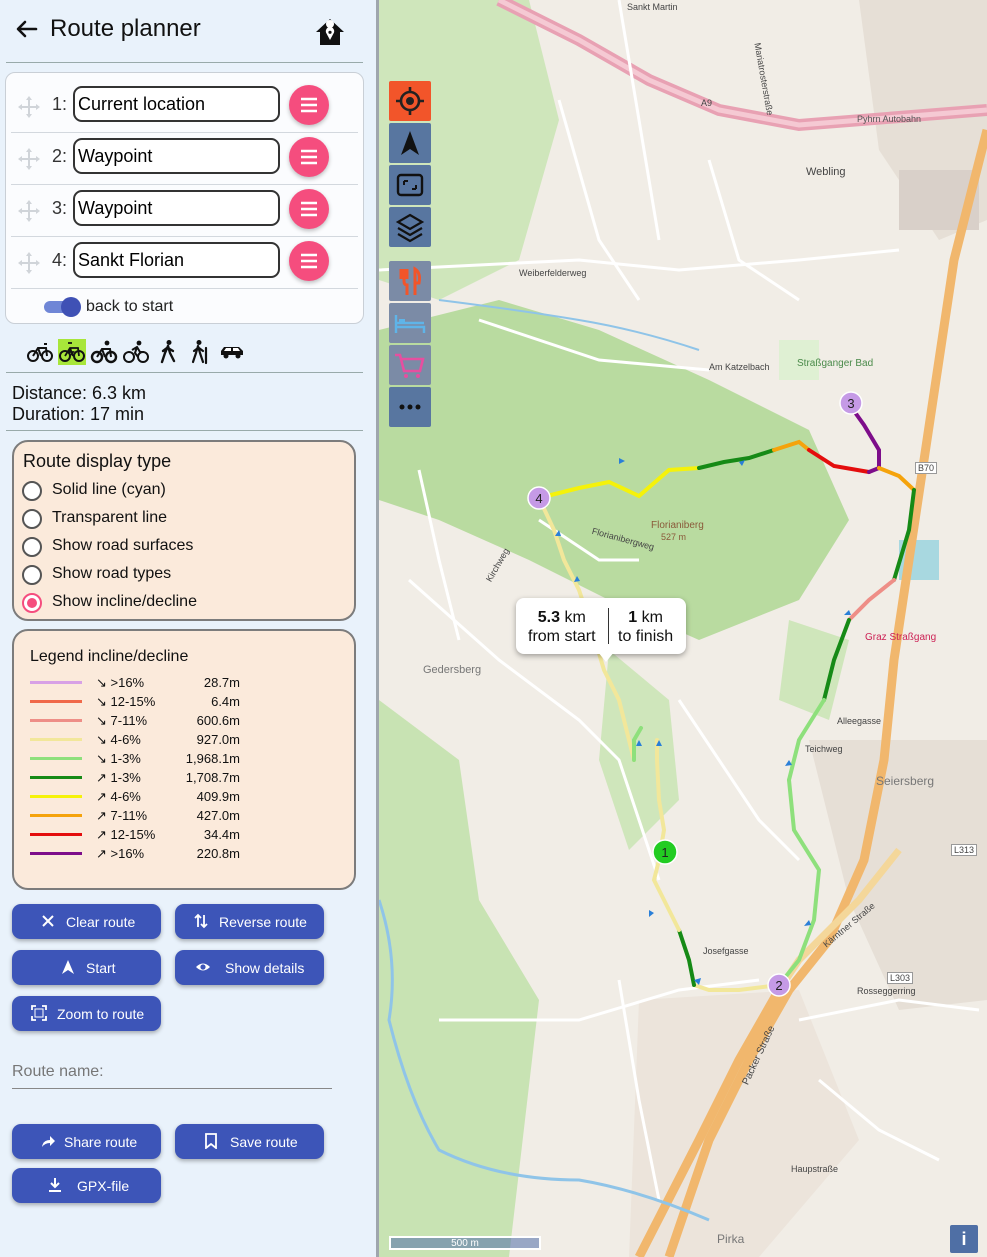 The image size is (987, 1257). Describe the element at coordinates (186, 31) in the screenshot. I see `panel-header: Route planner` at that location.